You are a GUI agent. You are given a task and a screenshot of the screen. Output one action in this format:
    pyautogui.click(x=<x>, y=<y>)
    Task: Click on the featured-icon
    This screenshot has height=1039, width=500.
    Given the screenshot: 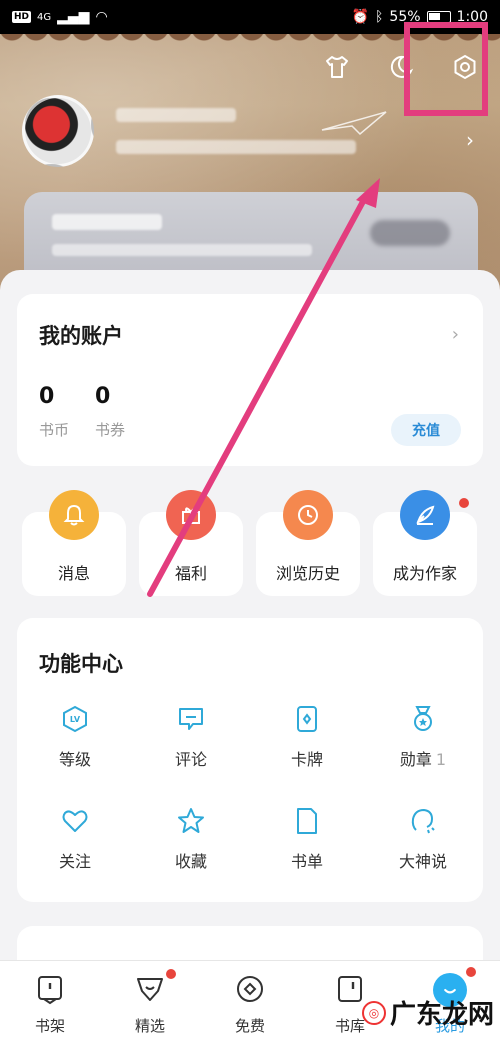 What is the action you would take?
    pyautogui.click(x=150, y=989)
    